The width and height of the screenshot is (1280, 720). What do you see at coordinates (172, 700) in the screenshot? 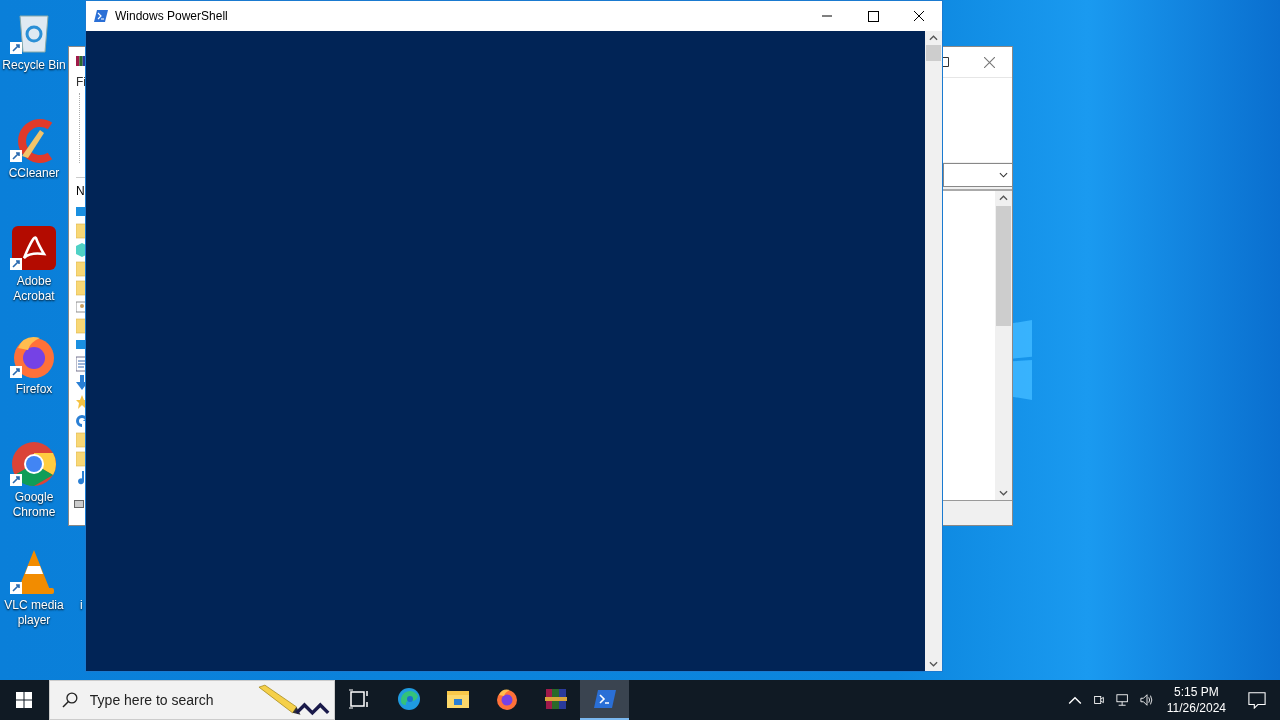
I see `search-field: Type here to search` at bounding box center [172, 700].